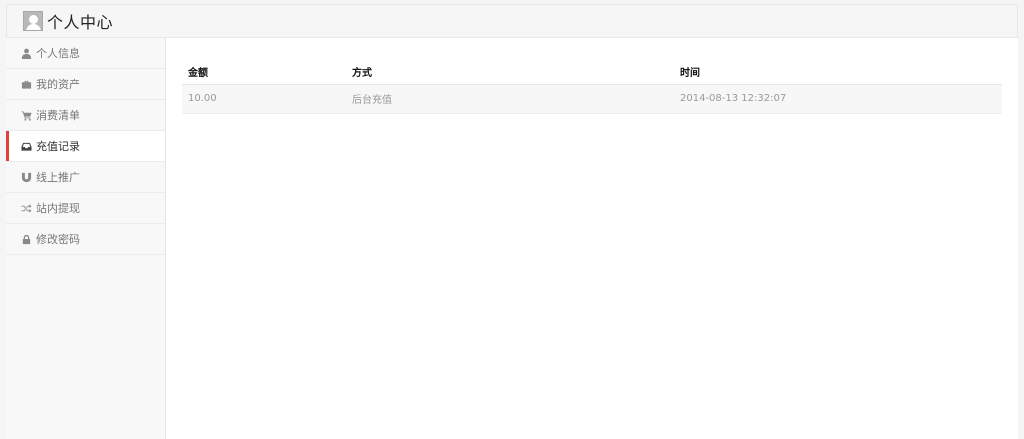  I want to click on sidebar-item-label: 我的资产, so click(58, 84).